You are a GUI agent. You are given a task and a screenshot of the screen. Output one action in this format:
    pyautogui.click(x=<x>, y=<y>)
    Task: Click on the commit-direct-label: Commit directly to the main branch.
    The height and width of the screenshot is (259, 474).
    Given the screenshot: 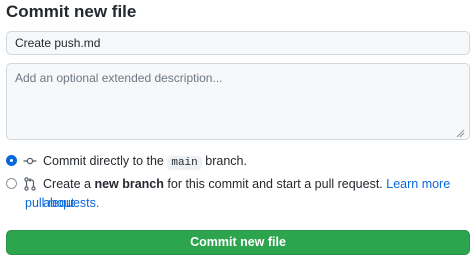 What is the action you would take?
    pyautogui.click(x=145, y=162)
    